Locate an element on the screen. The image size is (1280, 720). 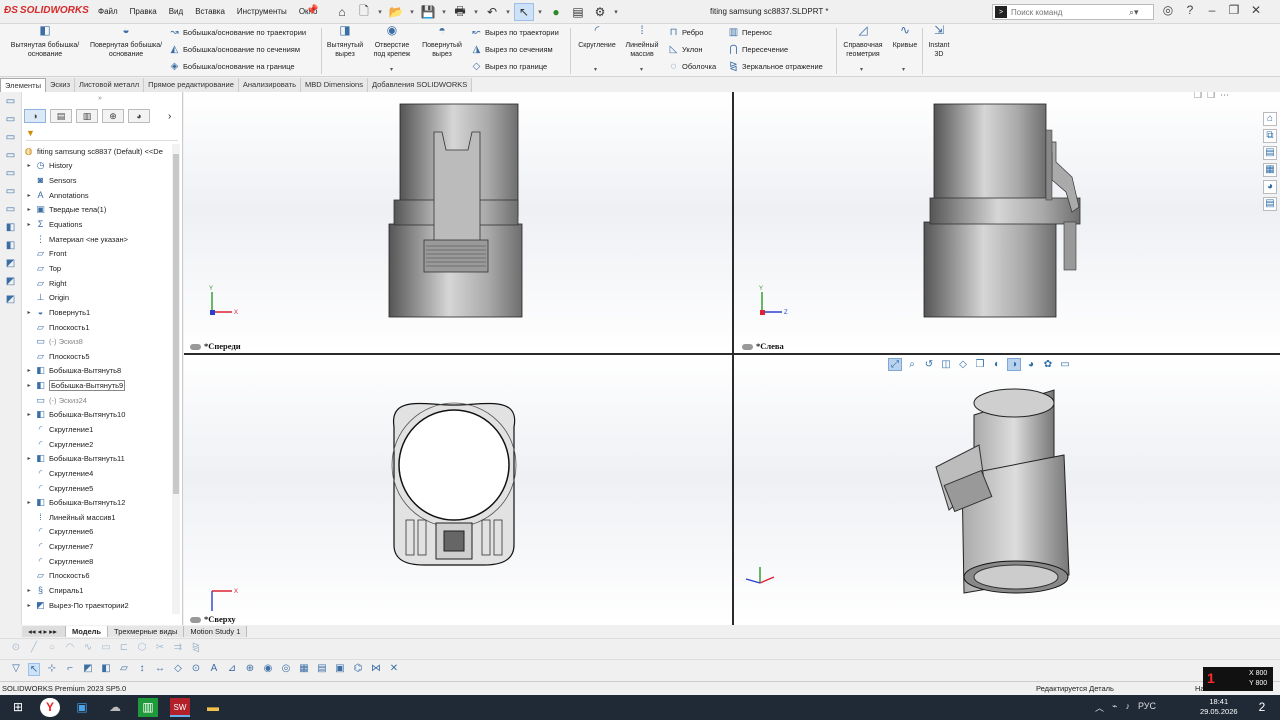
file-explorer-icon: ▣ is located at coordinates (82, 707).